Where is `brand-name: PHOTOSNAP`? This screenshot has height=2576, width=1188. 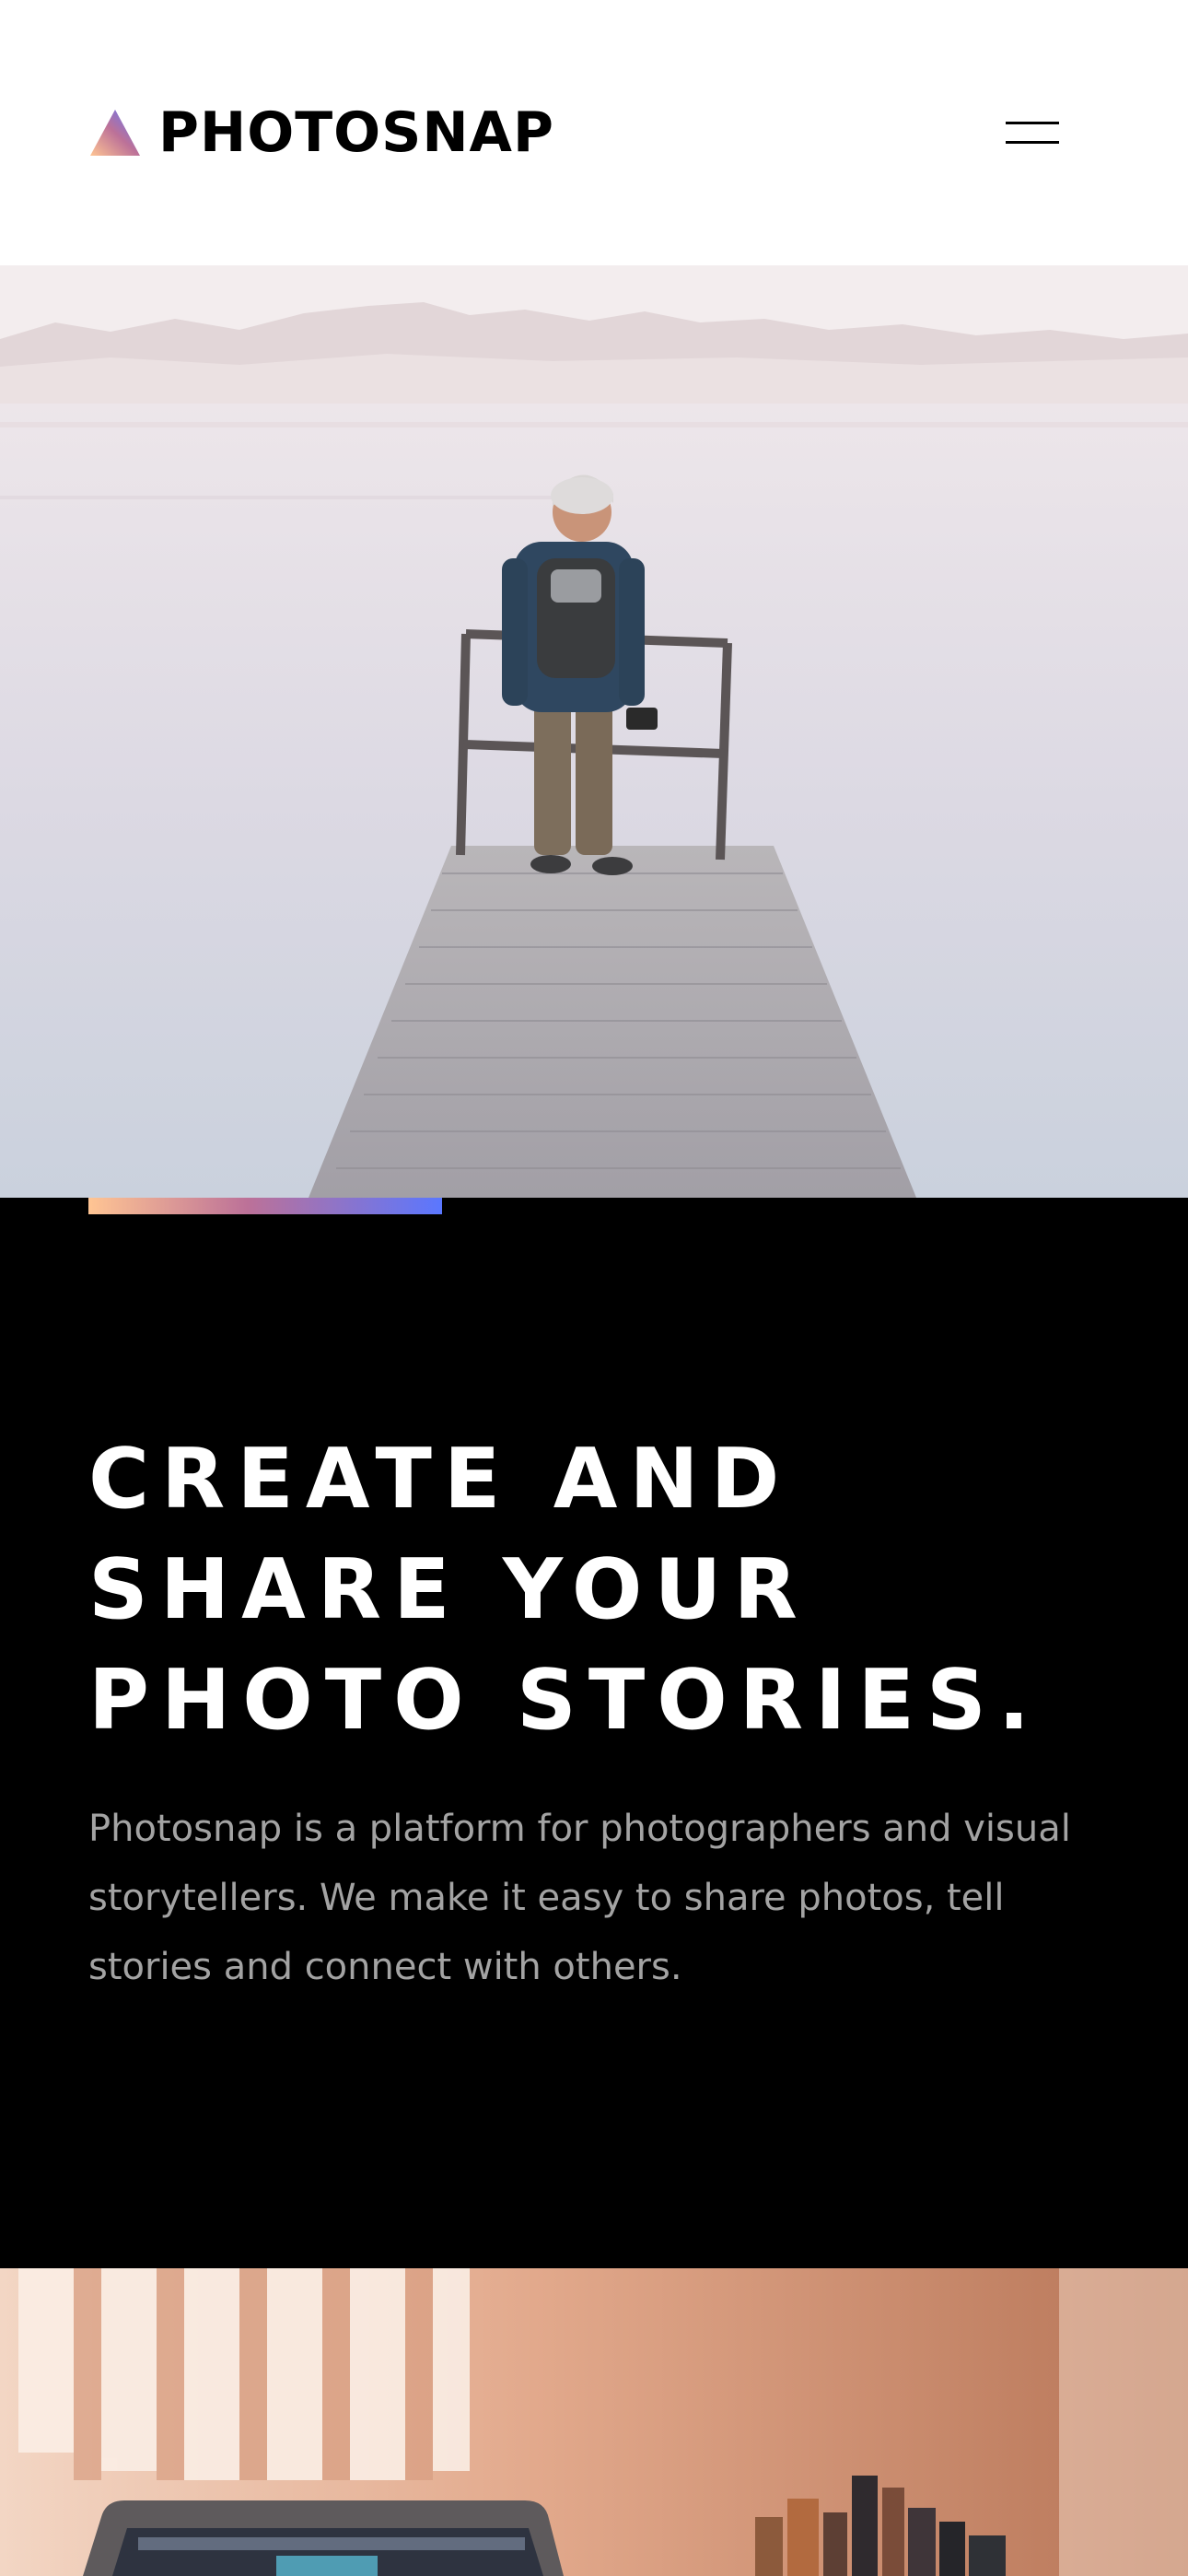 brand-name: PHOTOSNAP is located at coordinates (356, 132).